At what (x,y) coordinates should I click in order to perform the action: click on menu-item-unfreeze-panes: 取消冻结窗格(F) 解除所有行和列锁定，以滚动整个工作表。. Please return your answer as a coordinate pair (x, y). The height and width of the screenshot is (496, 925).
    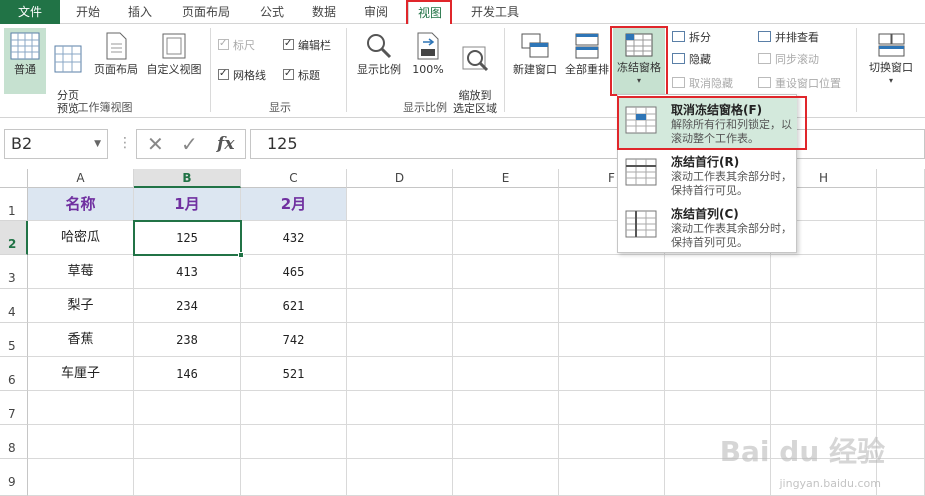
    Looking at the image, I should click on (708, 123).